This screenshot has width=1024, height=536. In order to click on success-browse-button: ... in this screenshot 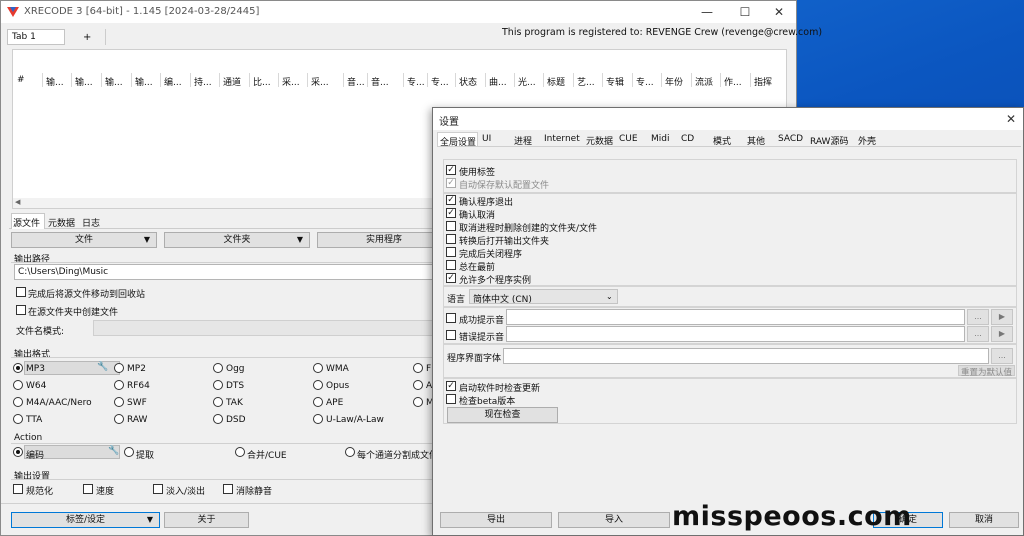, I will do `click(978, 317)`.